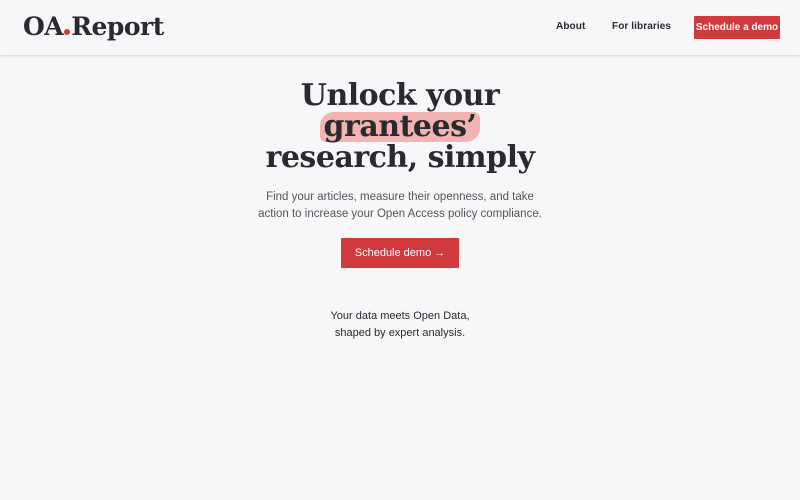 The height and width of the screenshot is (500, 800). I want to click on logo: OA Report, so click(93, 26).